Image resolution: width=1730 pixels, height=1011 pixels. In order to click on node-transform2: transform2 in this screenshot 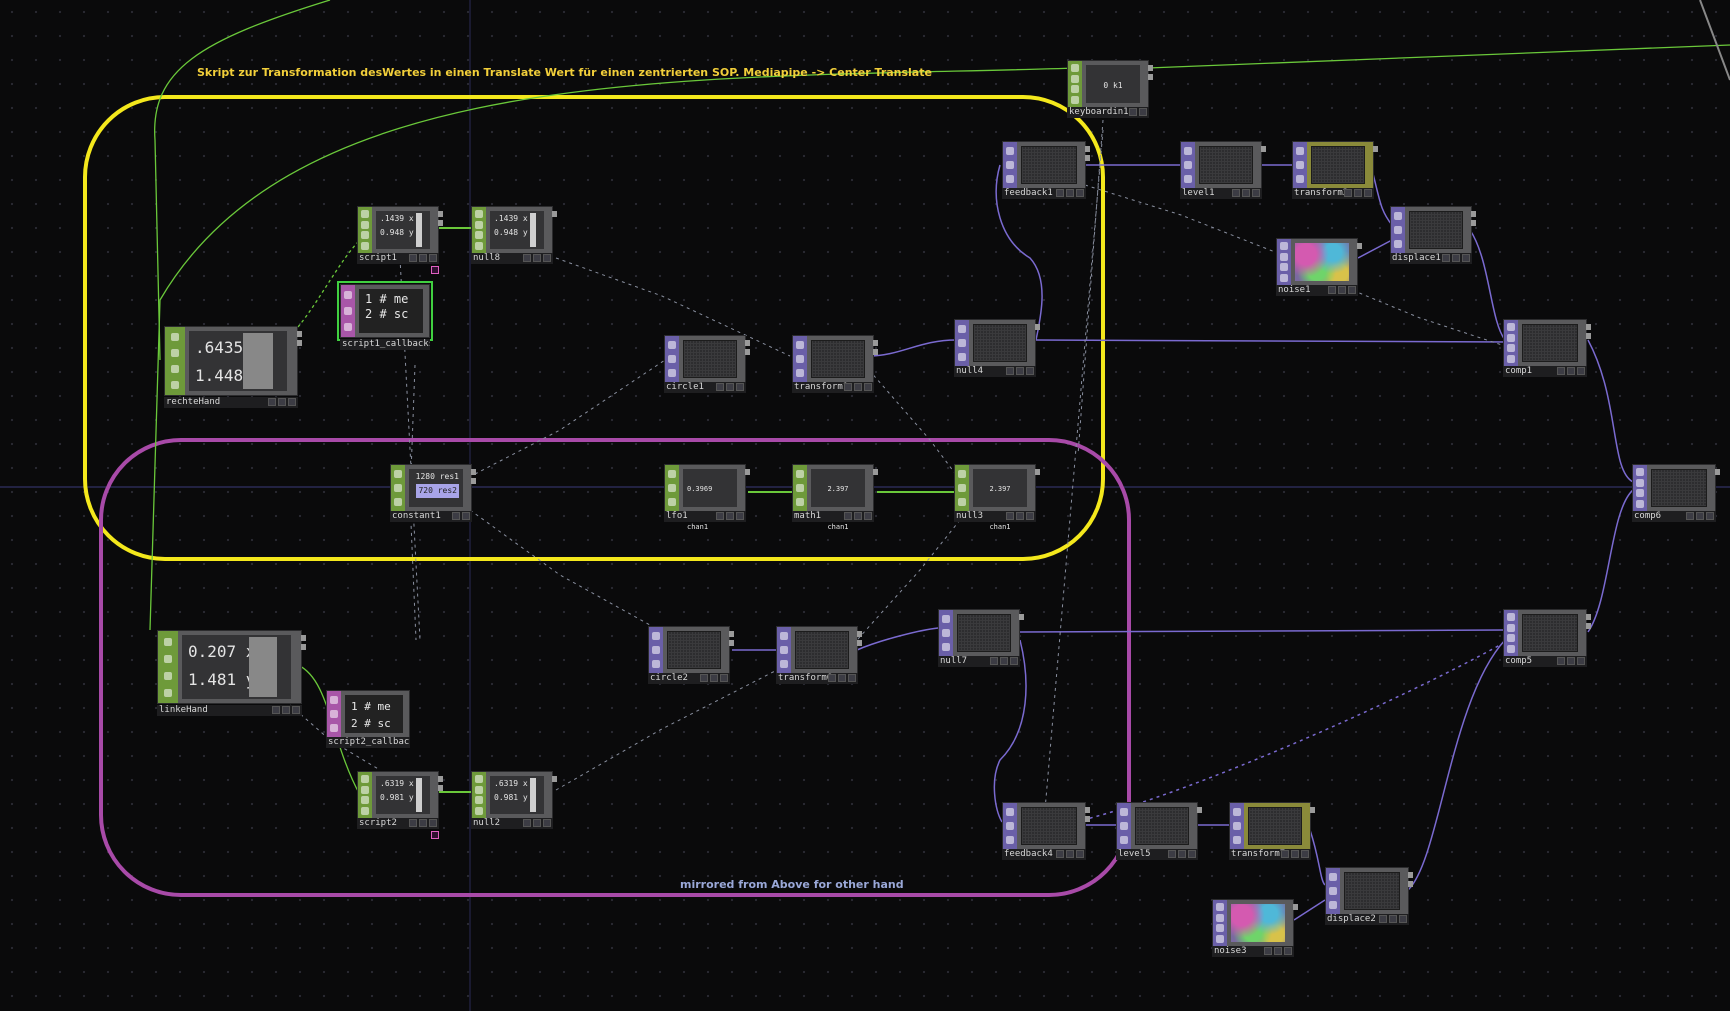, I will do `click(1335, 170)`.